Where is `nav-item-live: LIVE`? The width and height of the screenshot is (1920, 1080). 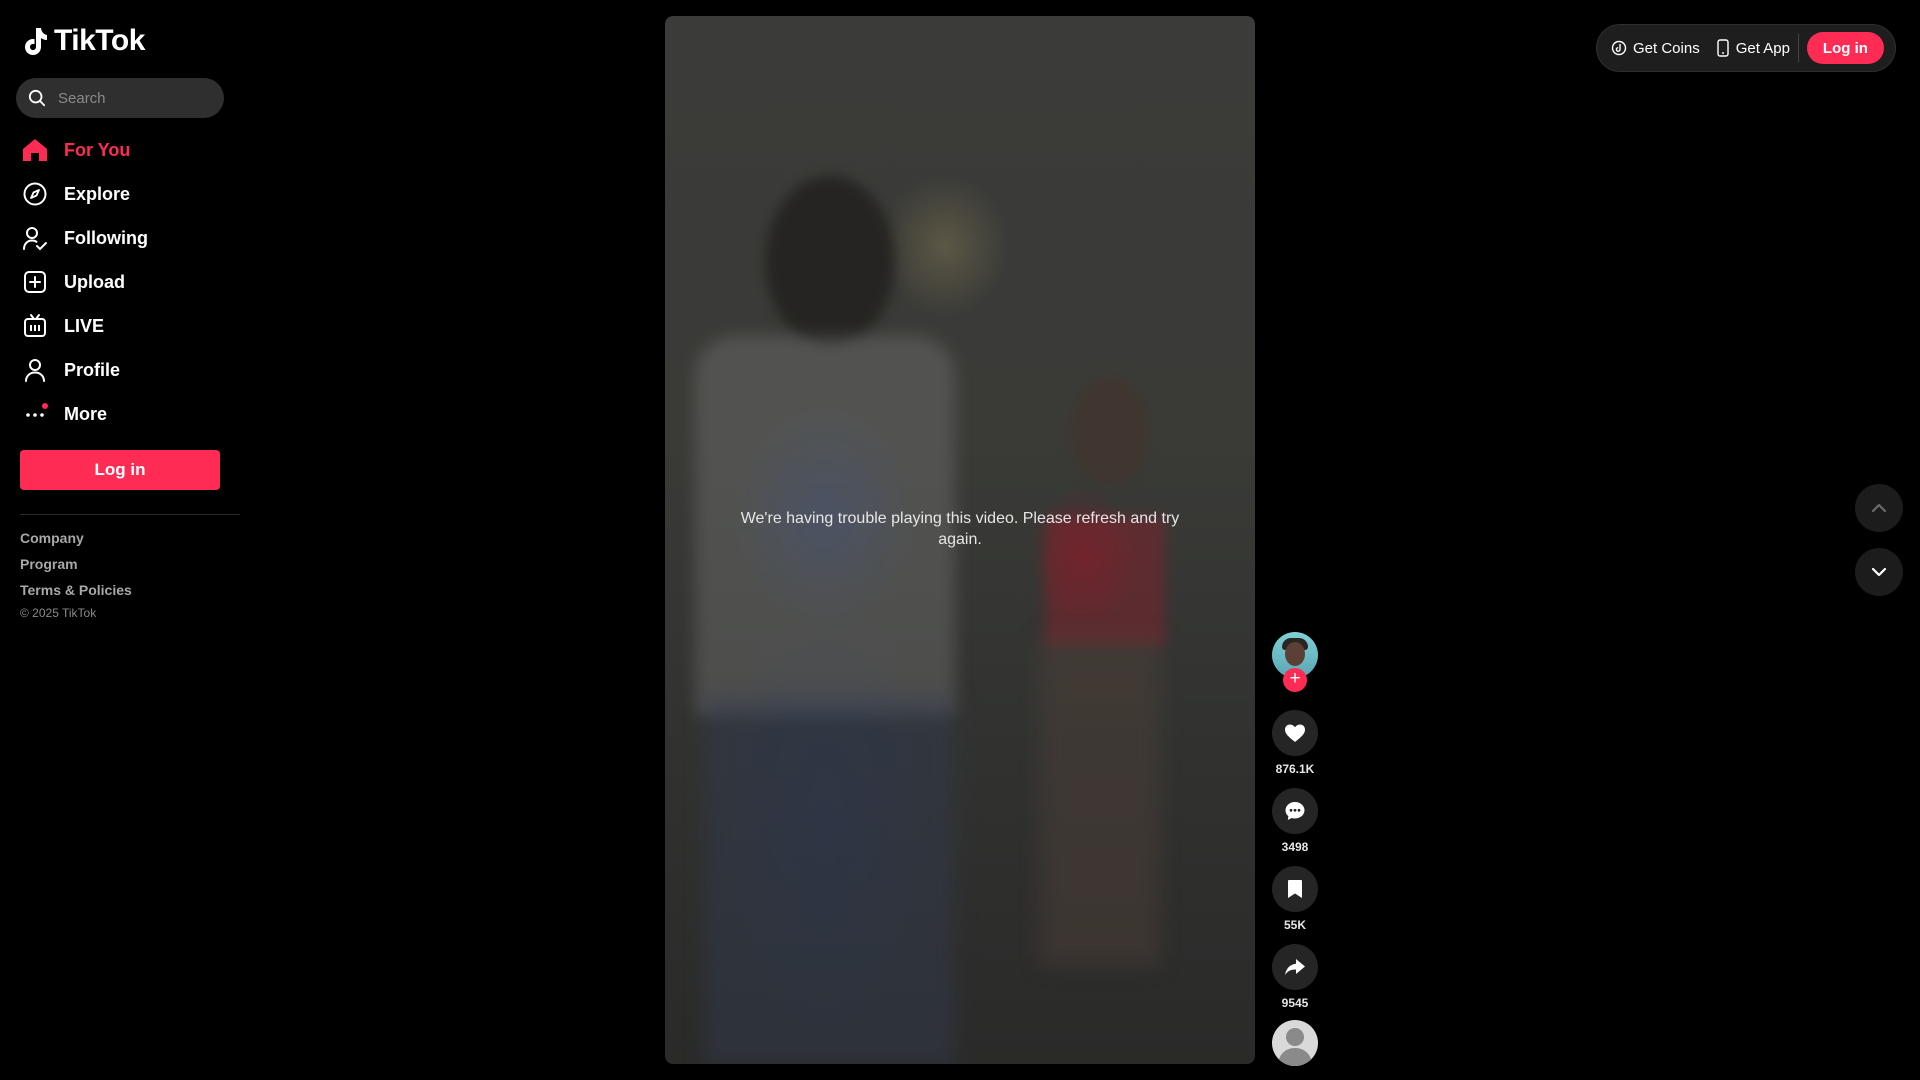
nav-item-live: LIVE is located at coordinates (84, 326).